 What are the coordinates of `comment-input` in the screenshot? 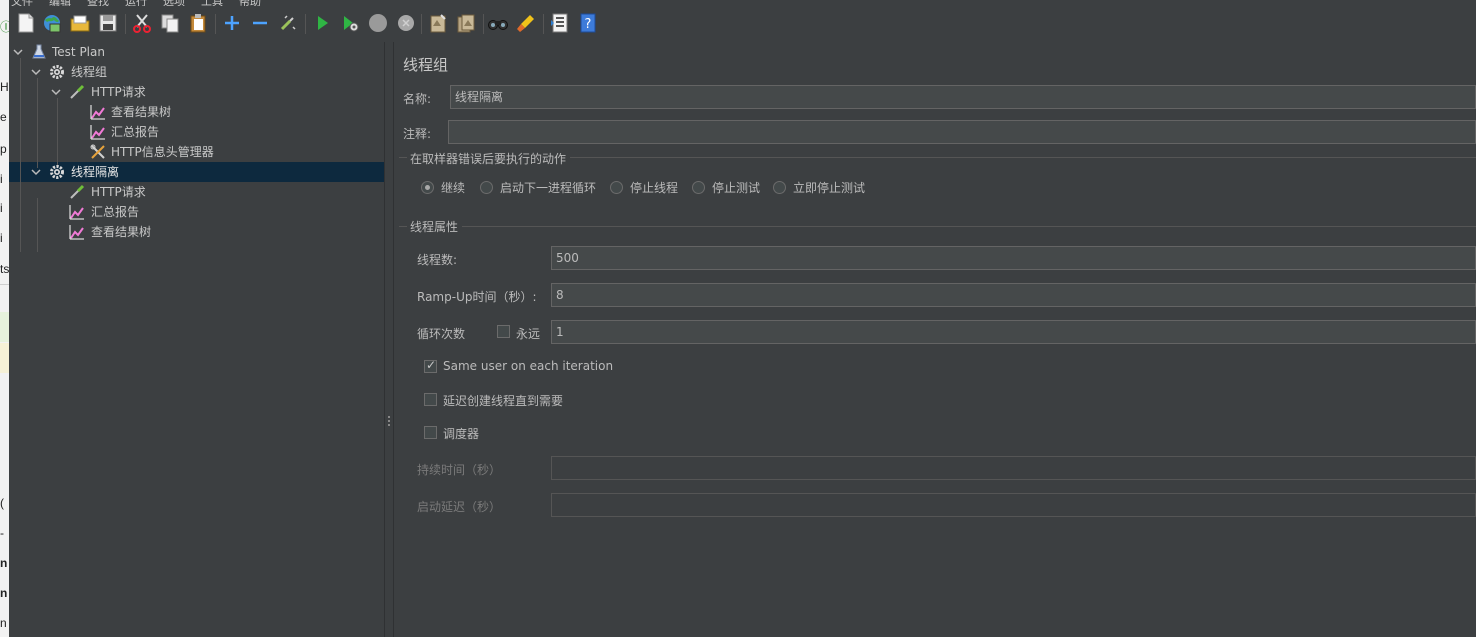 It's located at (962, 132).